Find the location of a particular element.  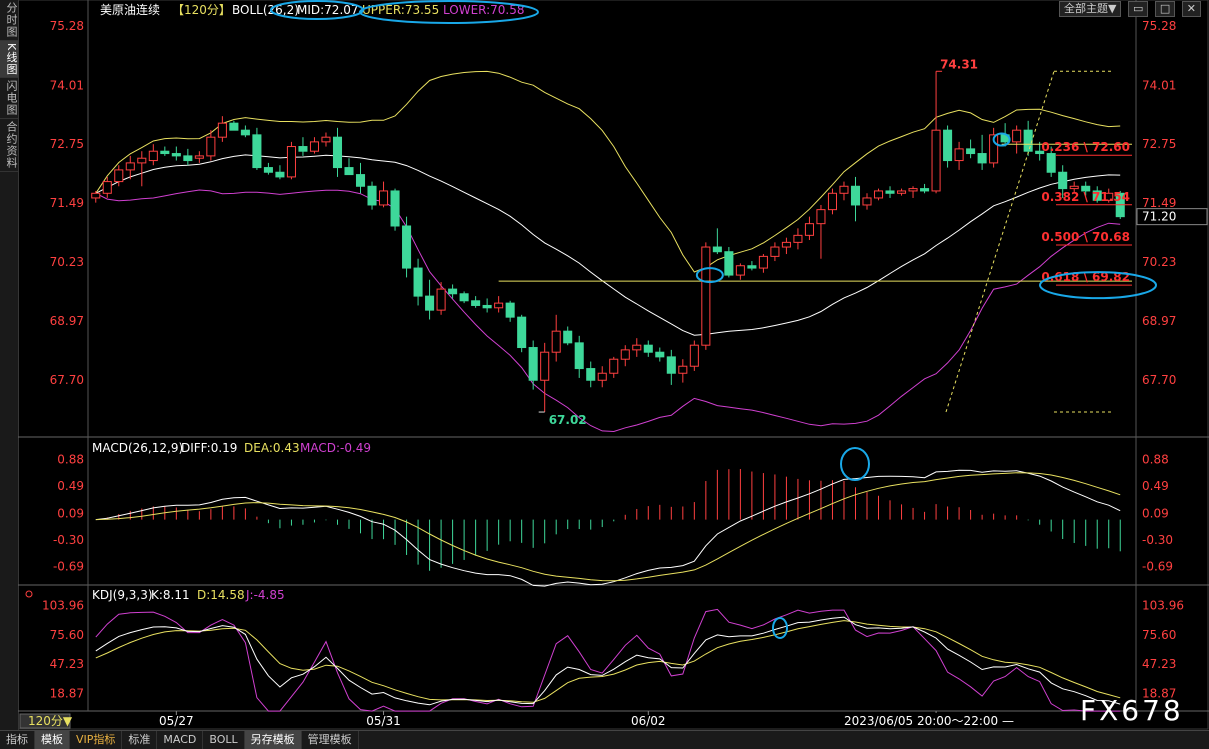

macd-tick-left: 0.49 is located at coordinates (70, 486).